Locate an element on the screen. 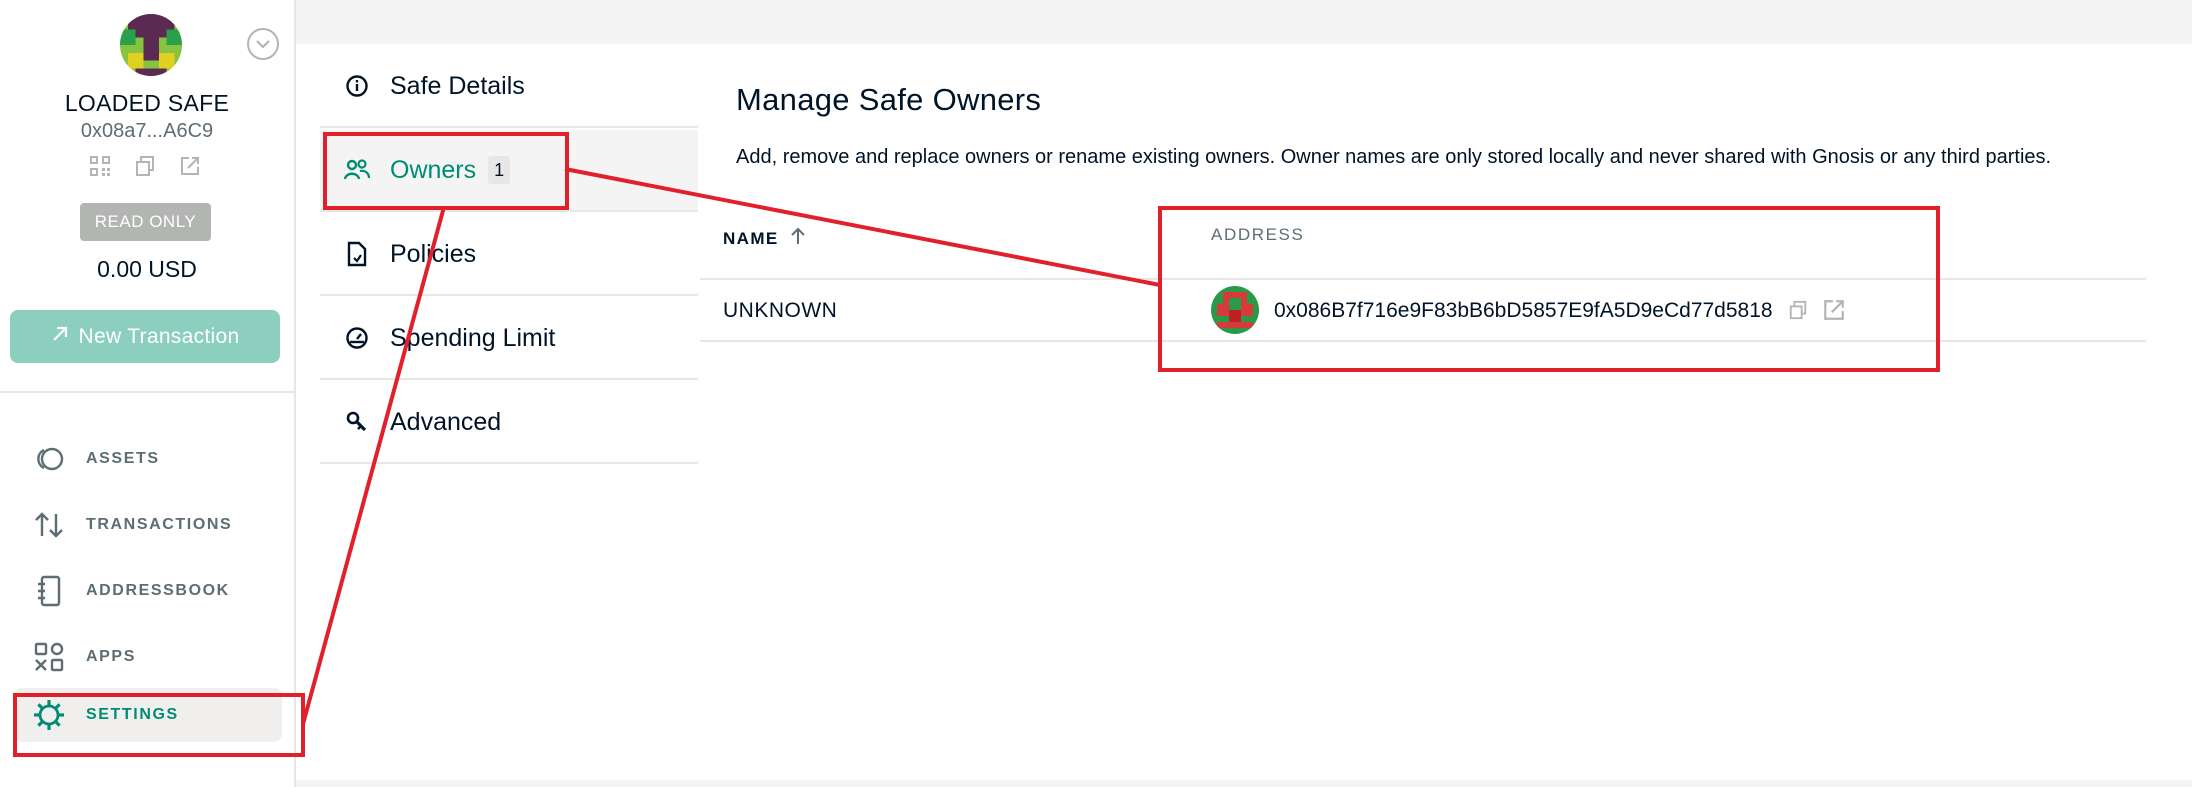 The image size is (2192, 787). owner-name: UNKNOWN is located at coordinates (780, 310).